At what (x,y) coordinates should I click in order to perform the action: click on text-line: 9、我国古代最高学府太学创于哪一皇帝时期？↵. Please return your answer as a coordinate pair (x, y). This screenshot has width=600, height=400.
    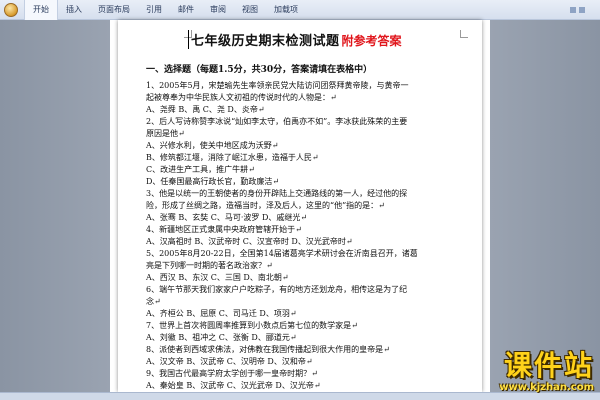
    Looking at the image, I should click on (232, 373).